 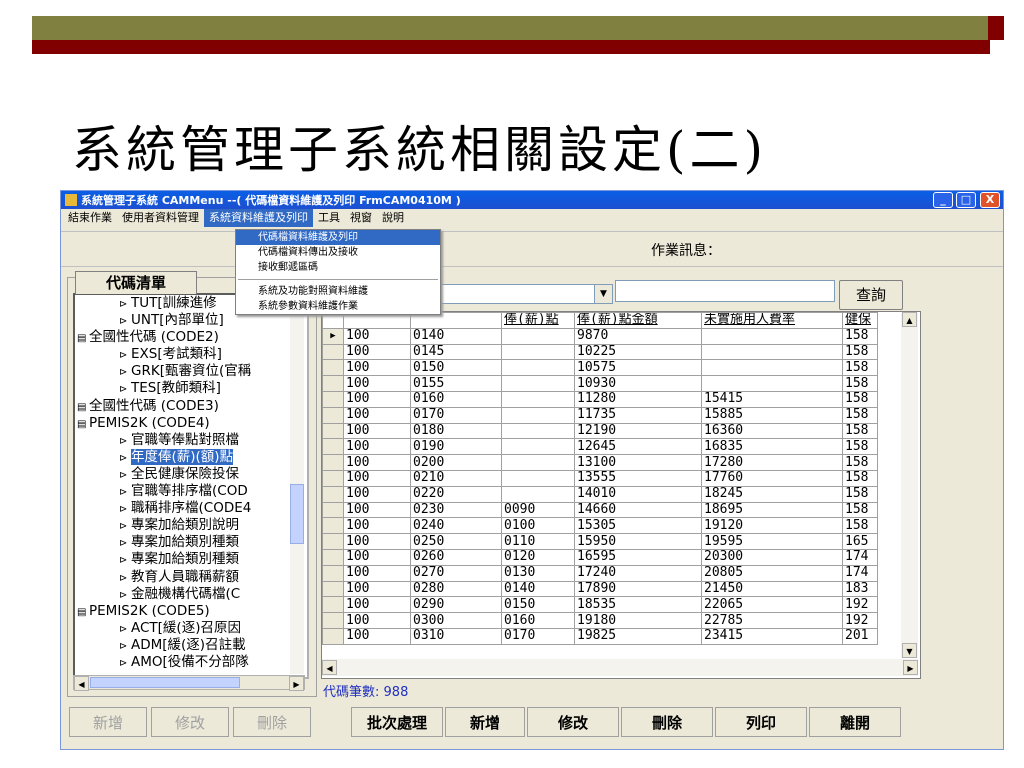 What do you see at coordinates (191, 611) in the screenshot?
I see `tree-folder-node: ▤ PEMIS2K (CODE5)` at bounding box center [191, 611].